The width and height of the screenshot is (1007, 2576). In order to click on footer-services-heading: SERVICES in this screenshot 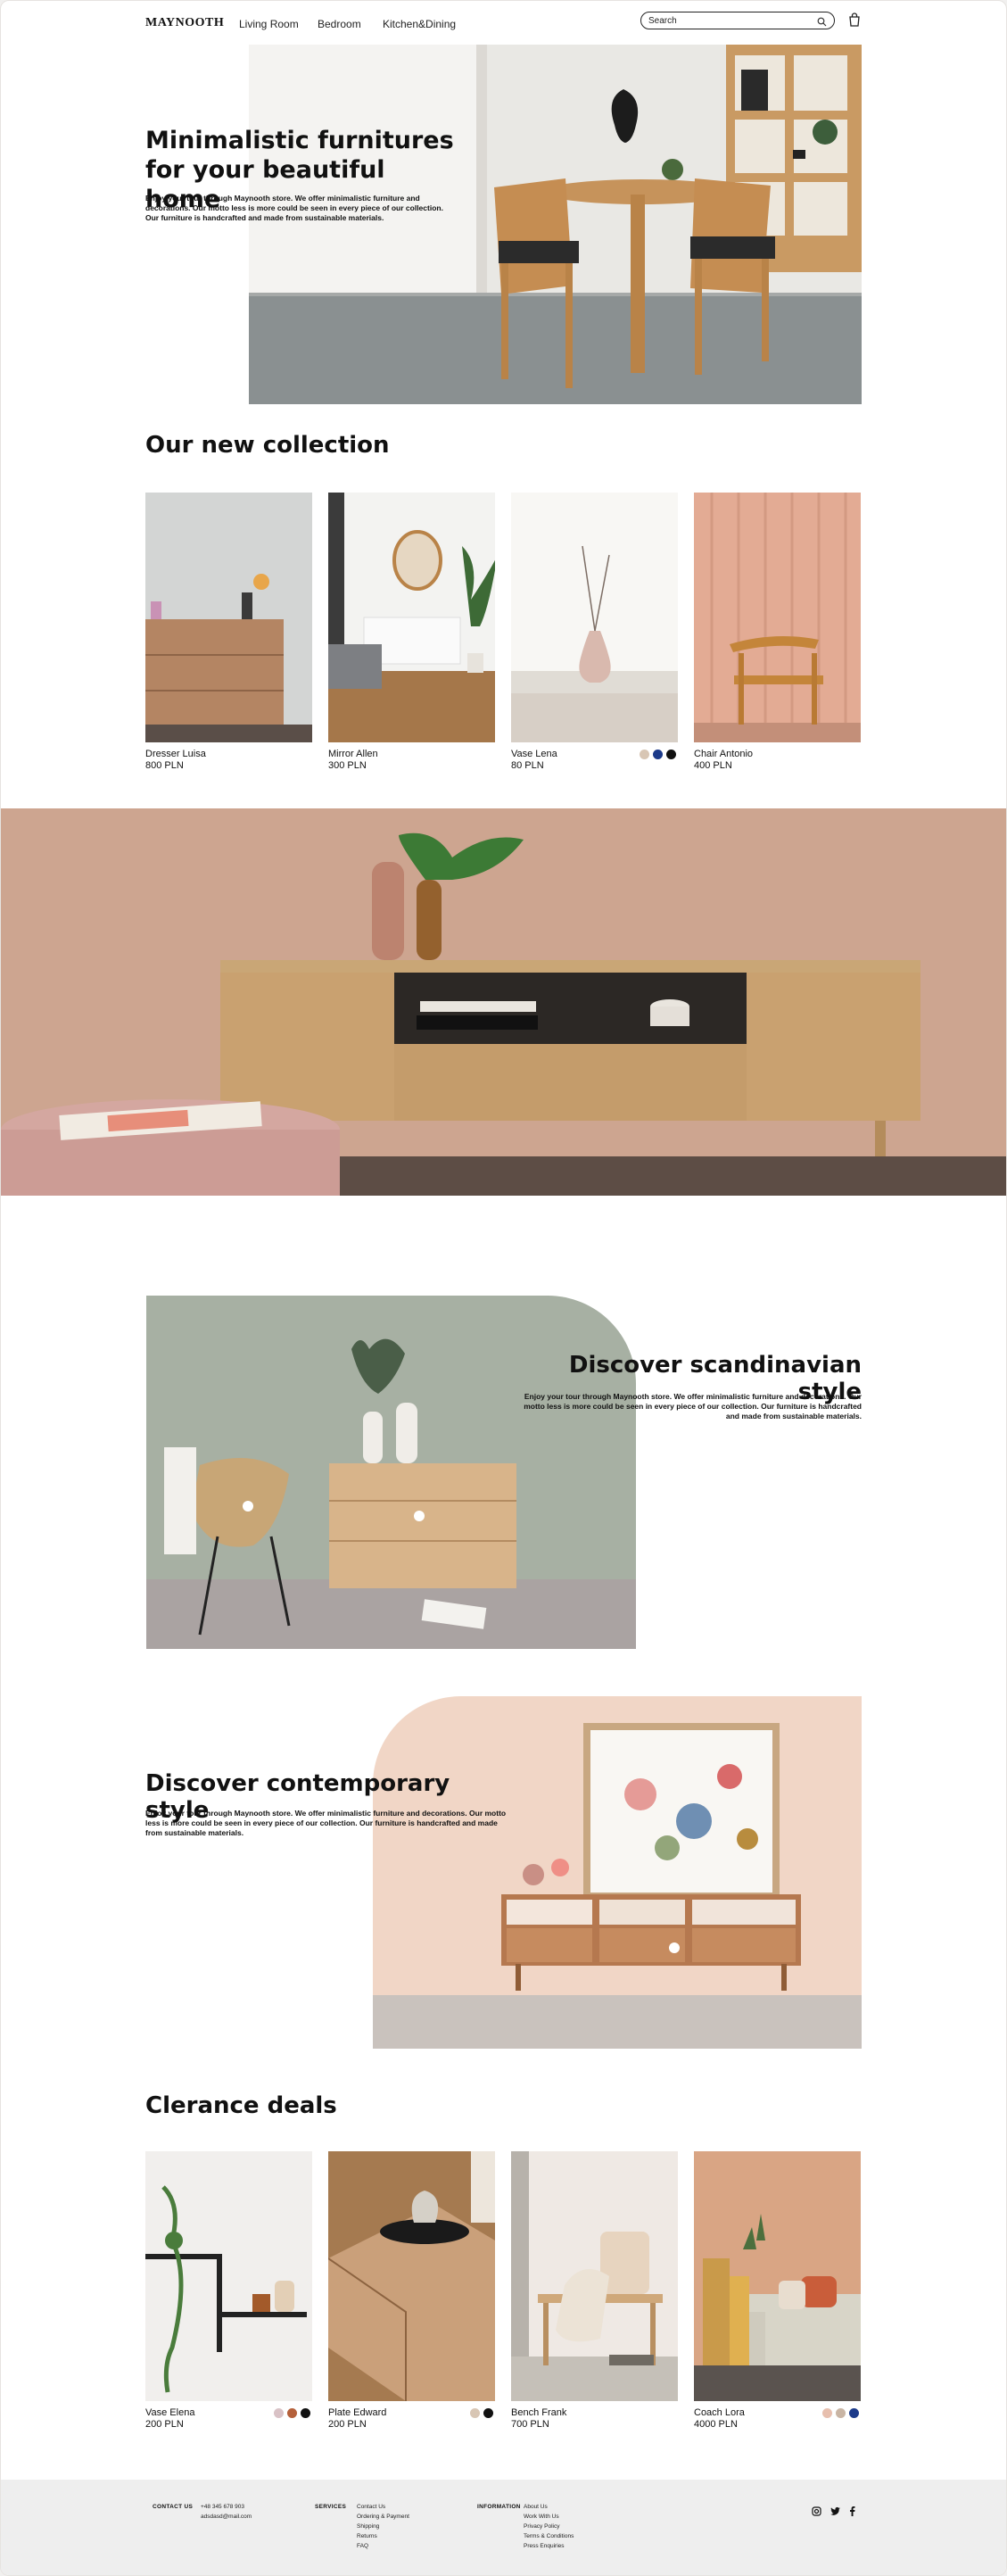, I will do `click(331, 2507)`.